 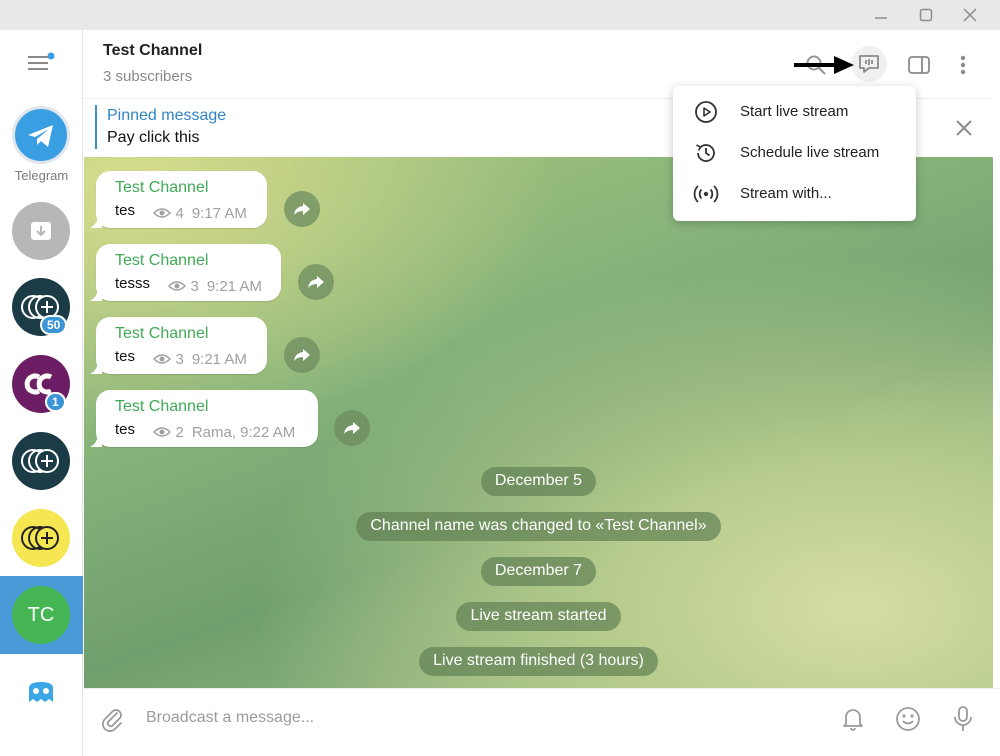 I want to click on message-bubble: Test Channel tes 3 9:21 AM, so click(x=178, y=345).